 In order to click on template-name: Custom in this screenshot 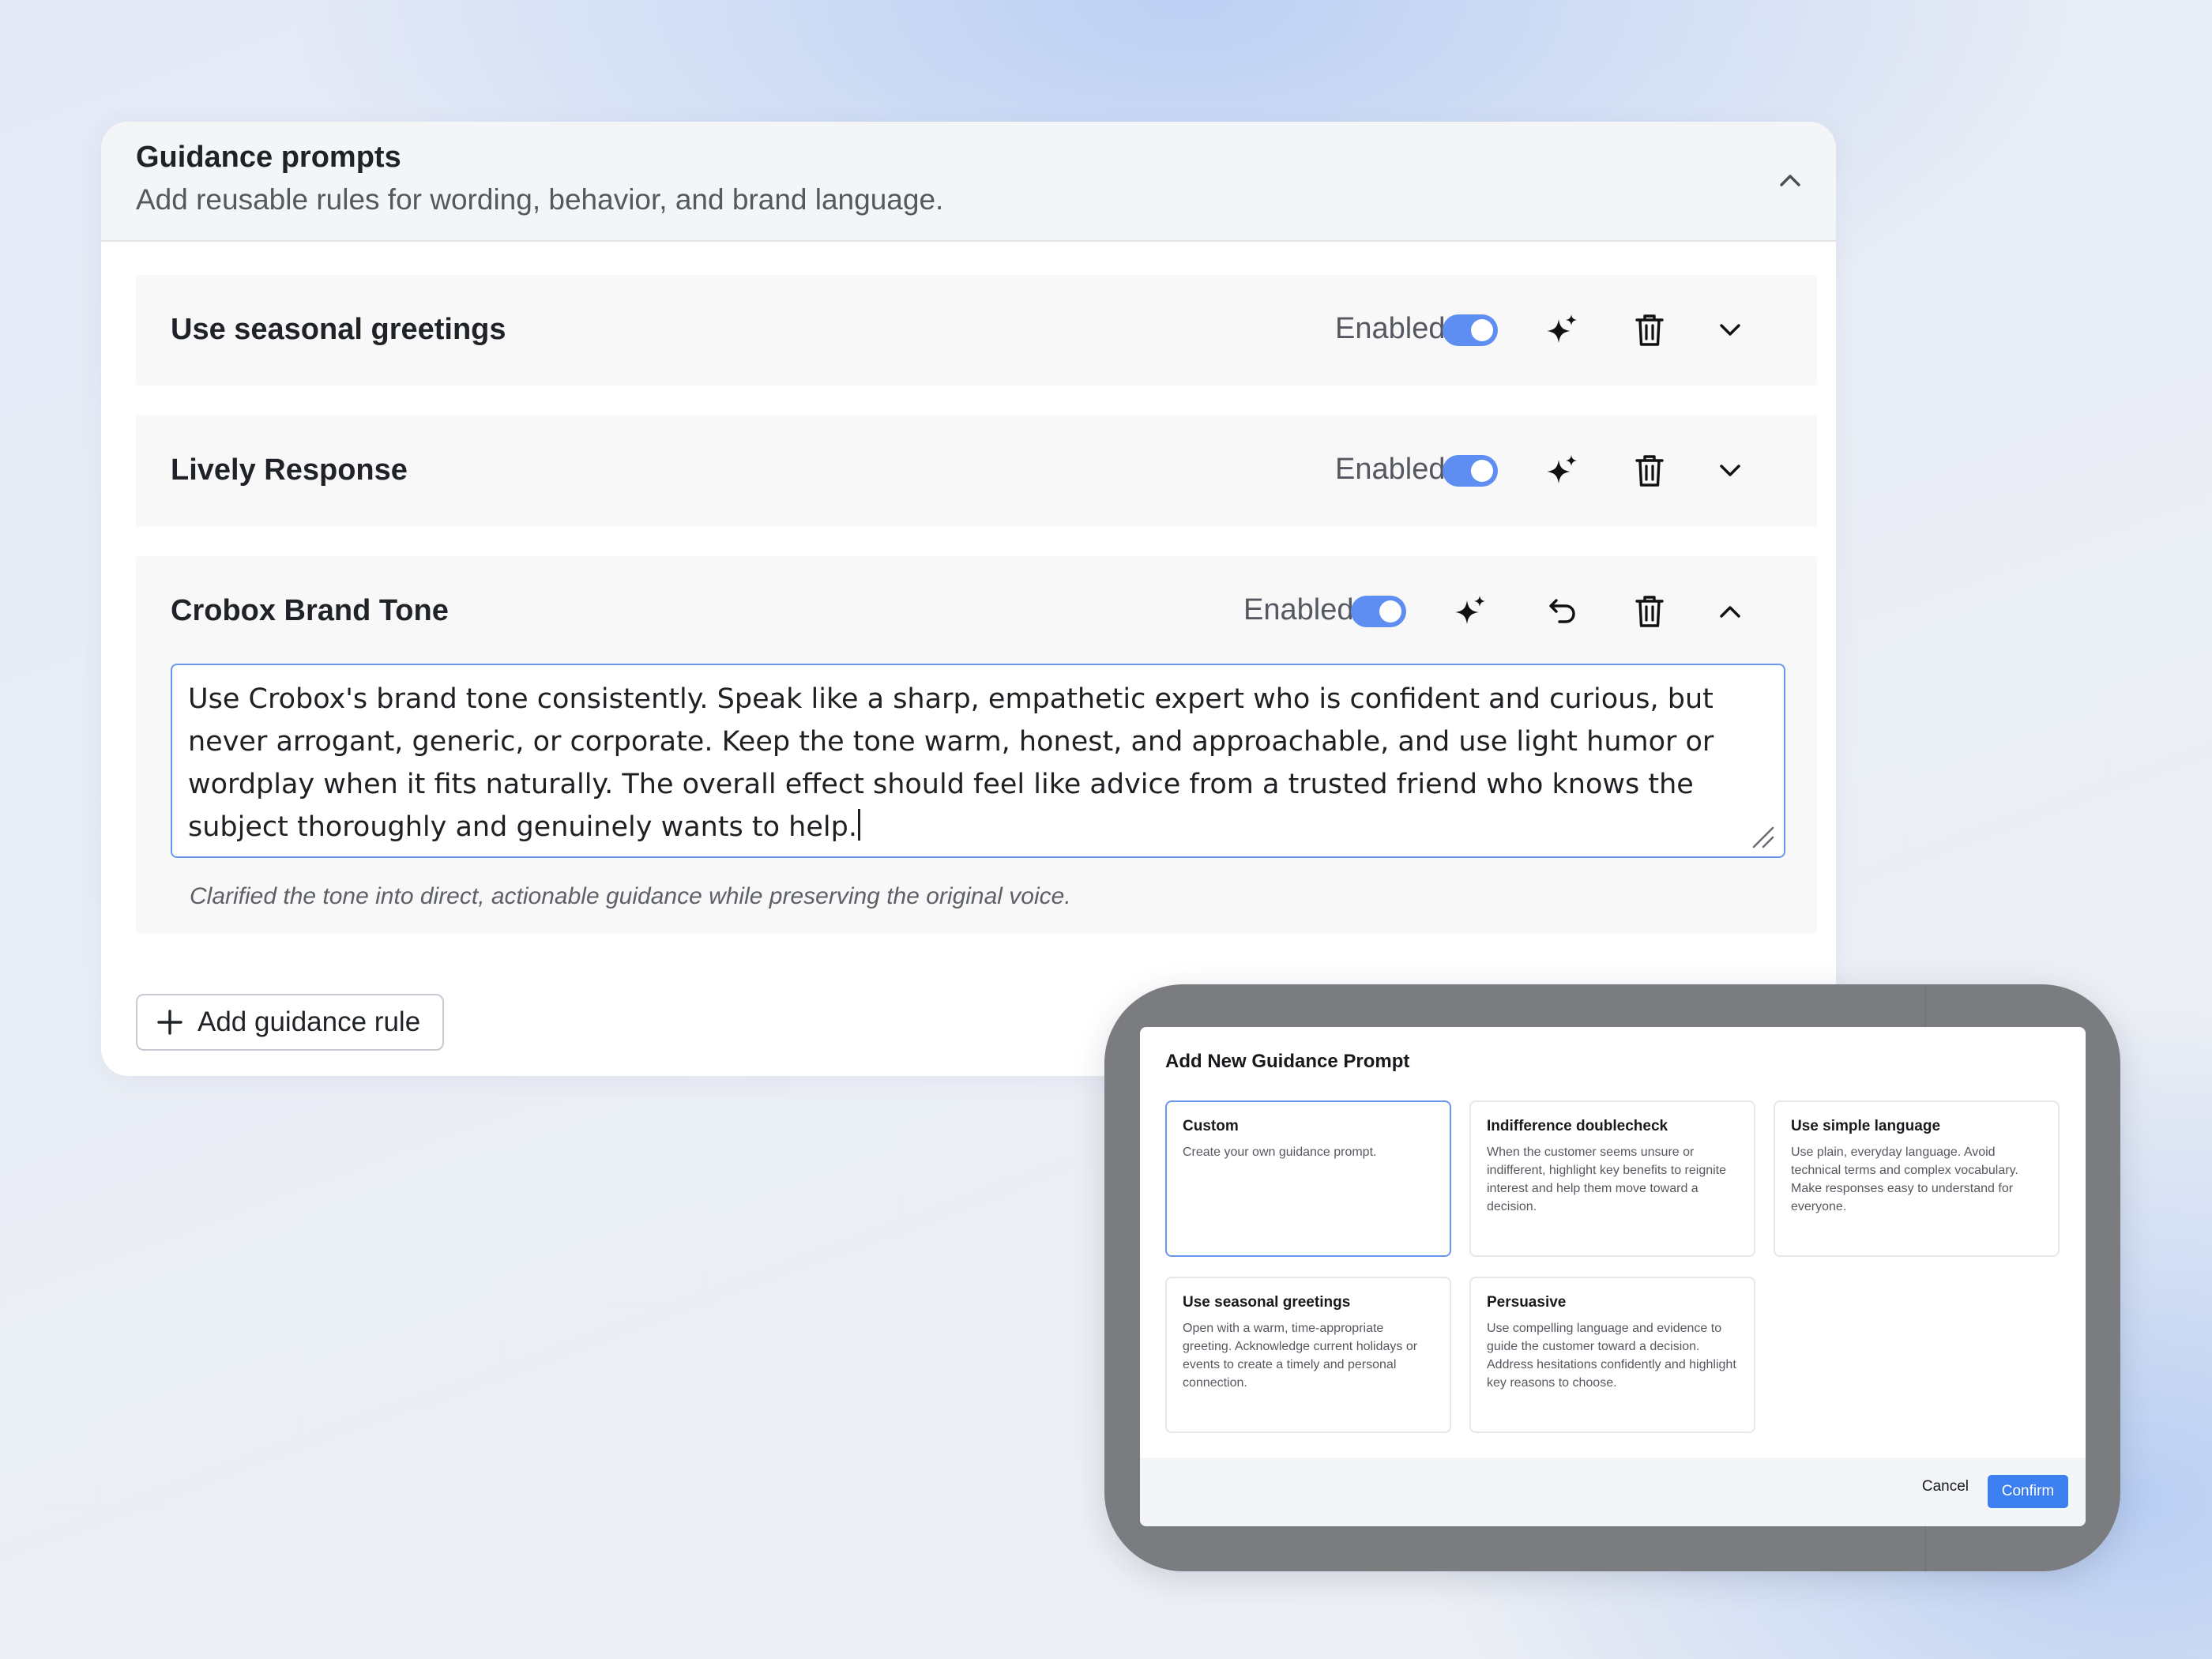, I will do `click(1211, 1126)`.